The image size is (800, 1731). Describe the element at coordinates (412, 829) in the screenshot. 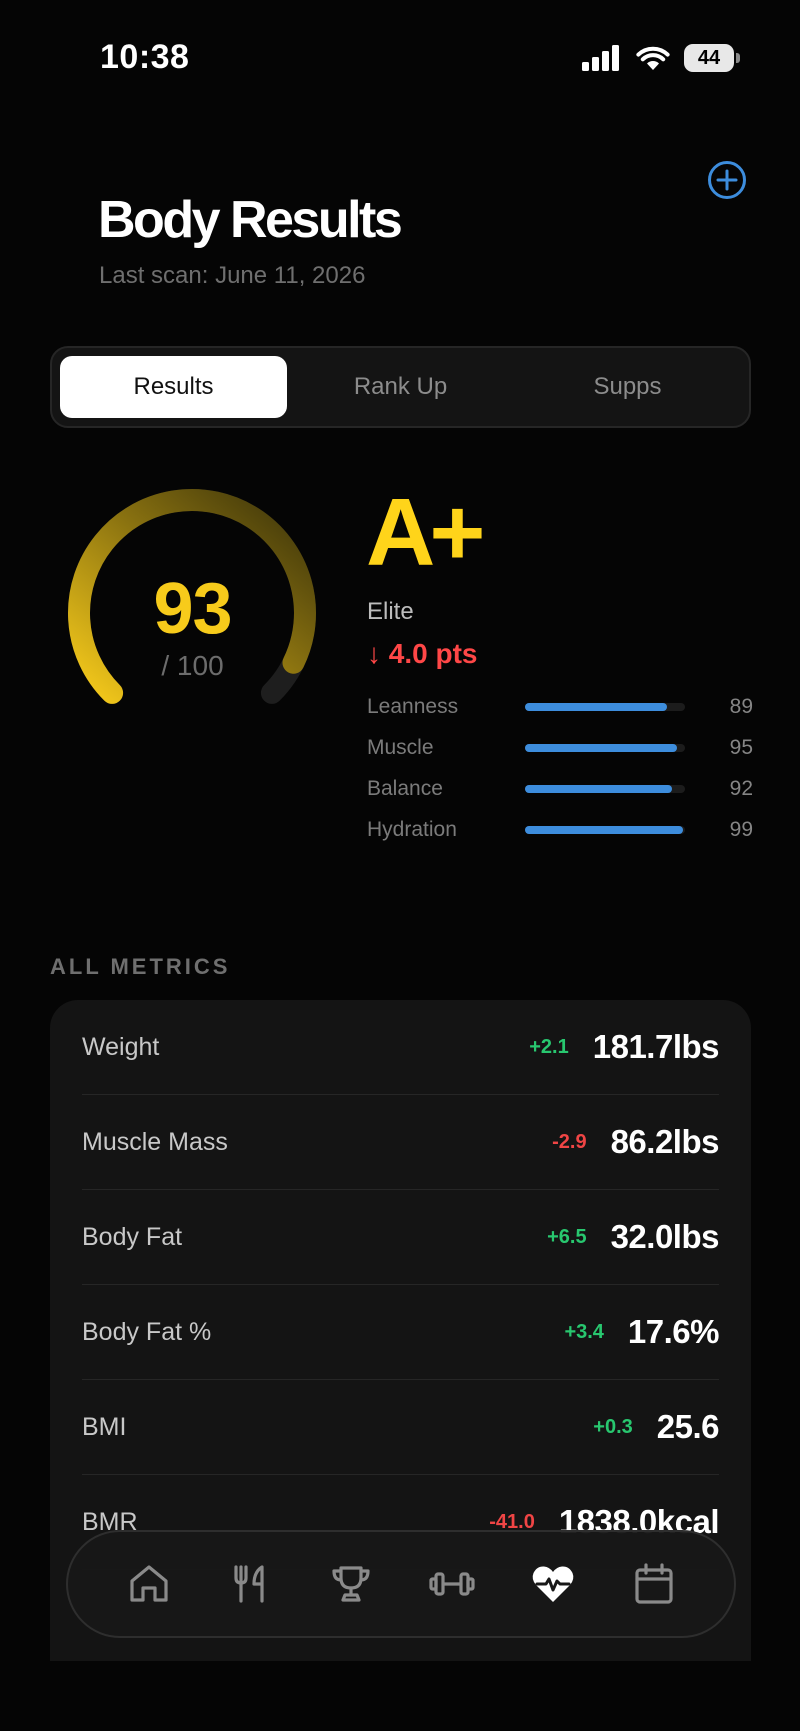

I see `sub-score-label: Hydration` at that location.